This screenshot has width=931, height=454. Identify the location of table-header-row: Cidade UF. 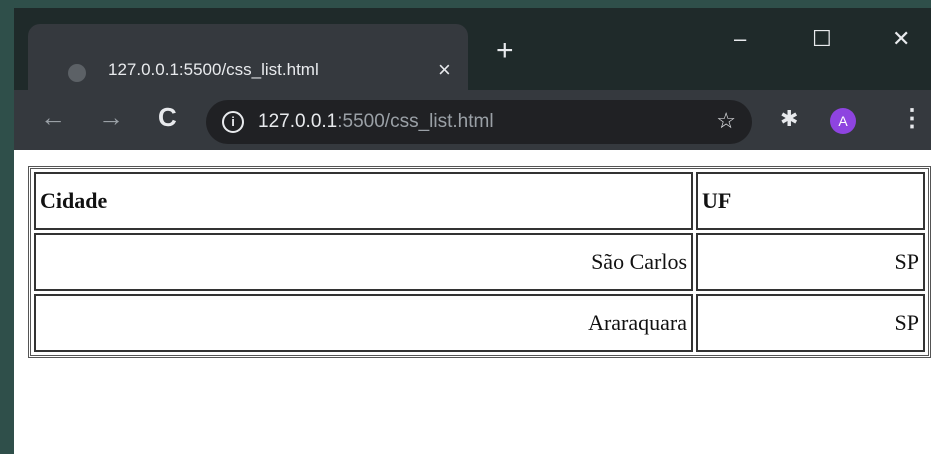
(479, 201).